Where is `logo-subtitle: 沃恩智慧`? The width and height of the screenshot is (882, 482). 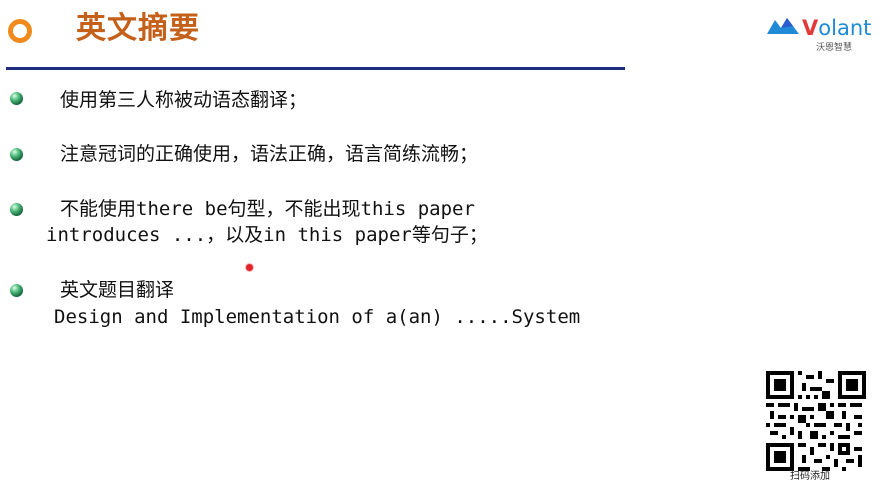
logo-subtitle: 沃恩智慧 is located at coordinates (834, 48).